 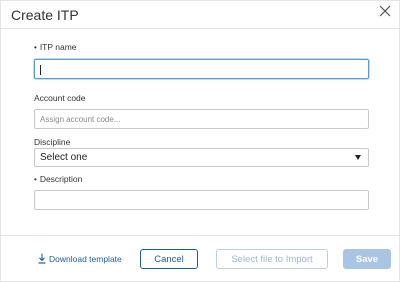 I want to click on download-template-link: Download template, so click(x=80, y=258).